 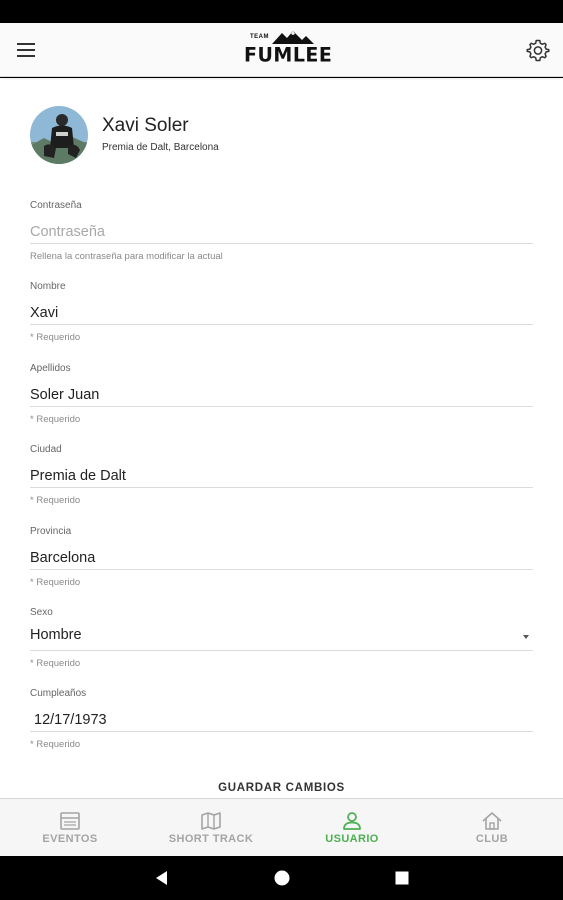 What do you see at coordinates (55, 419) in the screenshot?
I see `apellidos-hint: * Requerido` at bounding box center [55, 419].